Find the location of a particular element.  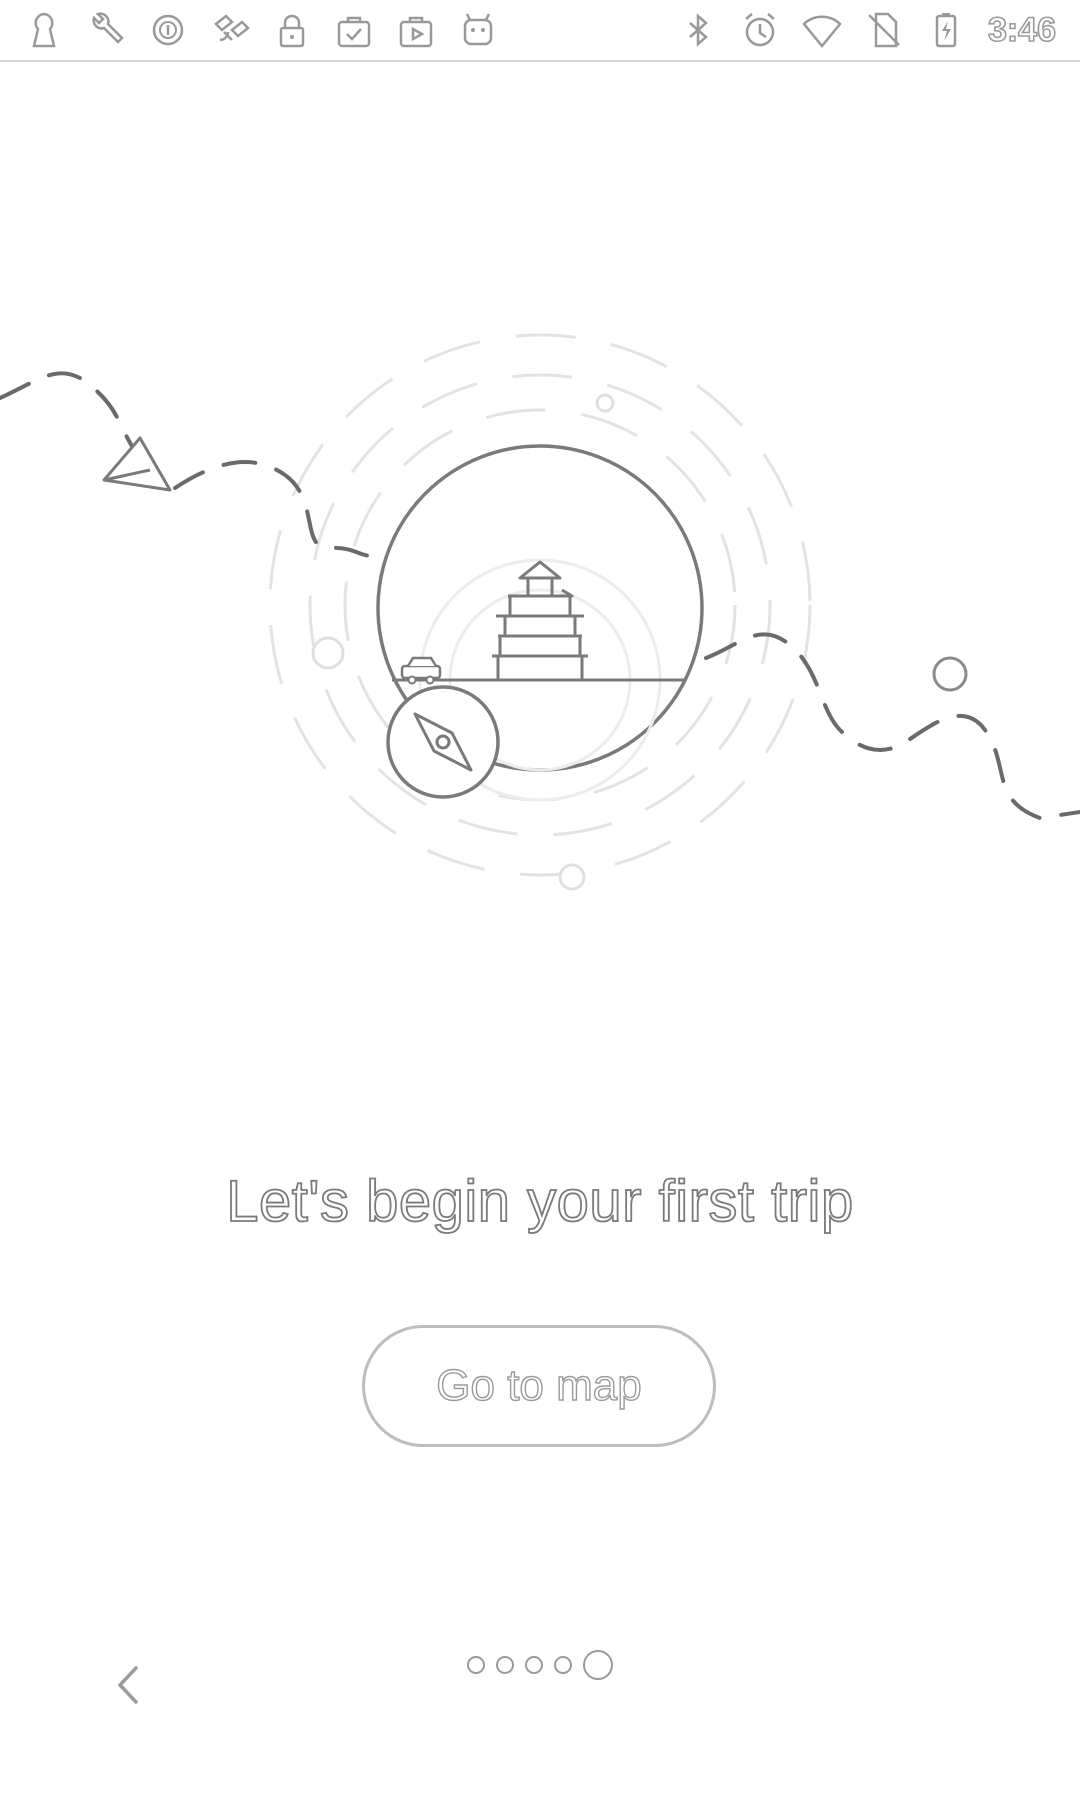

play-bag-icon is located at coordinates (416, 30).